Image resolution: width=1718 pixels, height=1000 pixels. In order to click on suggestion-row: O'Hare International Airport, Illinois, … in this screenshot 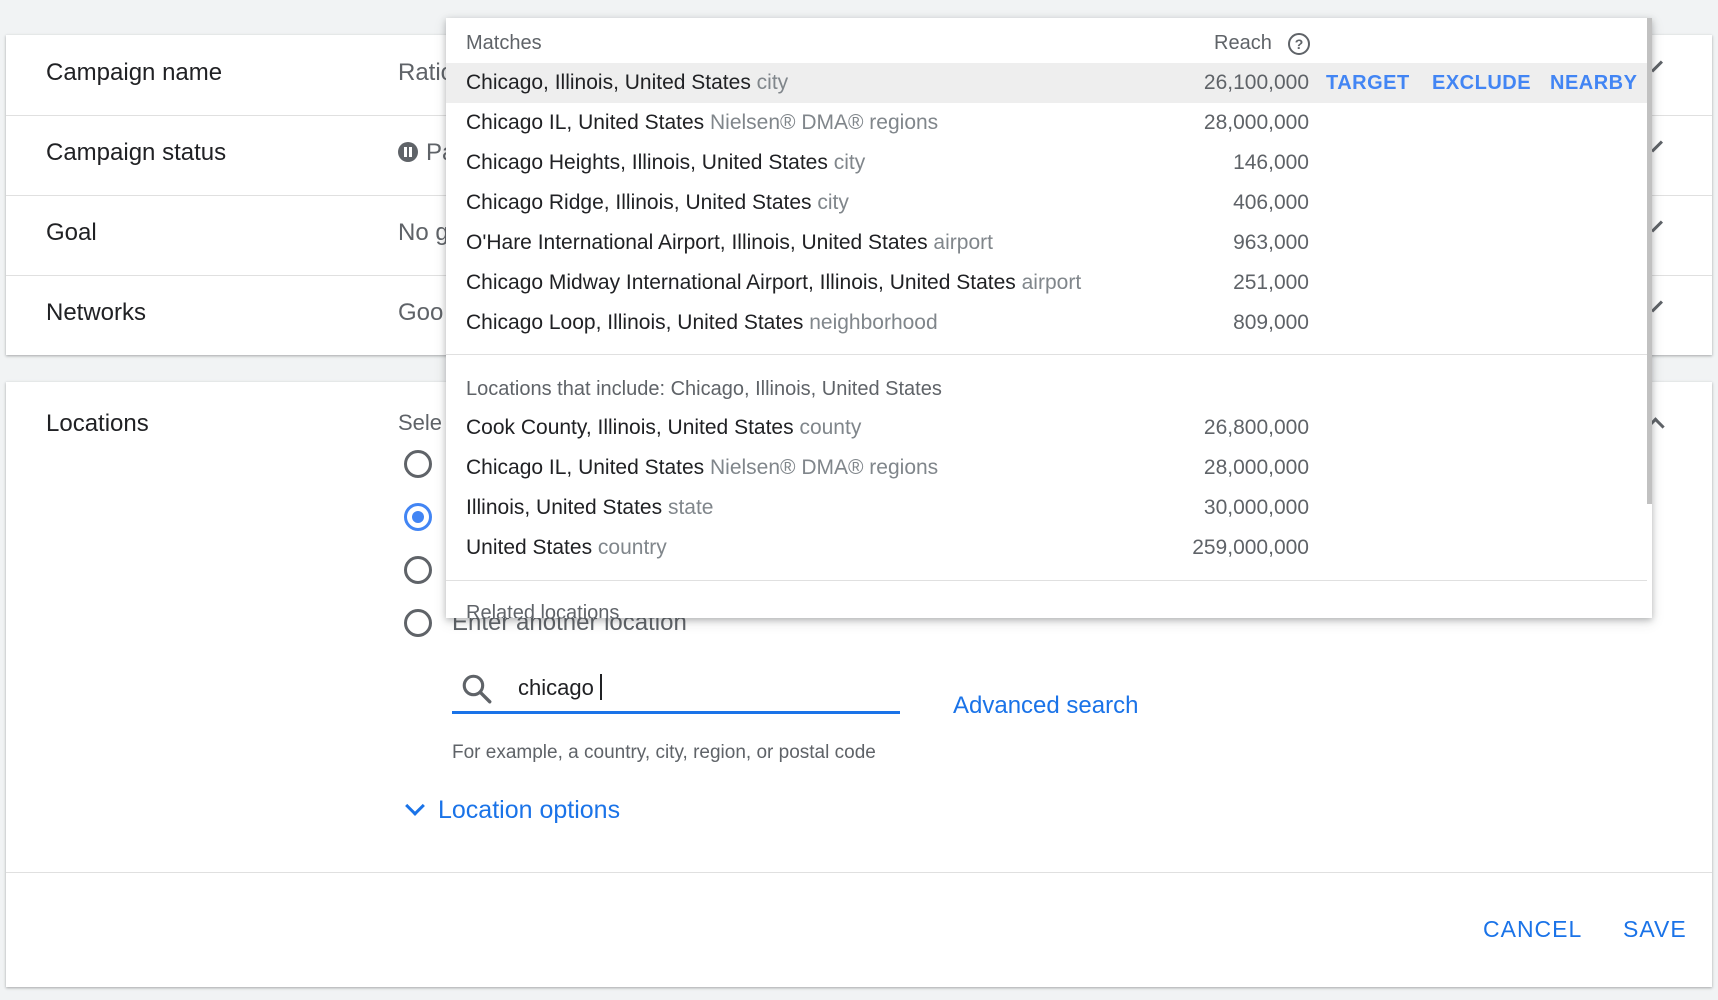, I will do `click(1046, 243)`.